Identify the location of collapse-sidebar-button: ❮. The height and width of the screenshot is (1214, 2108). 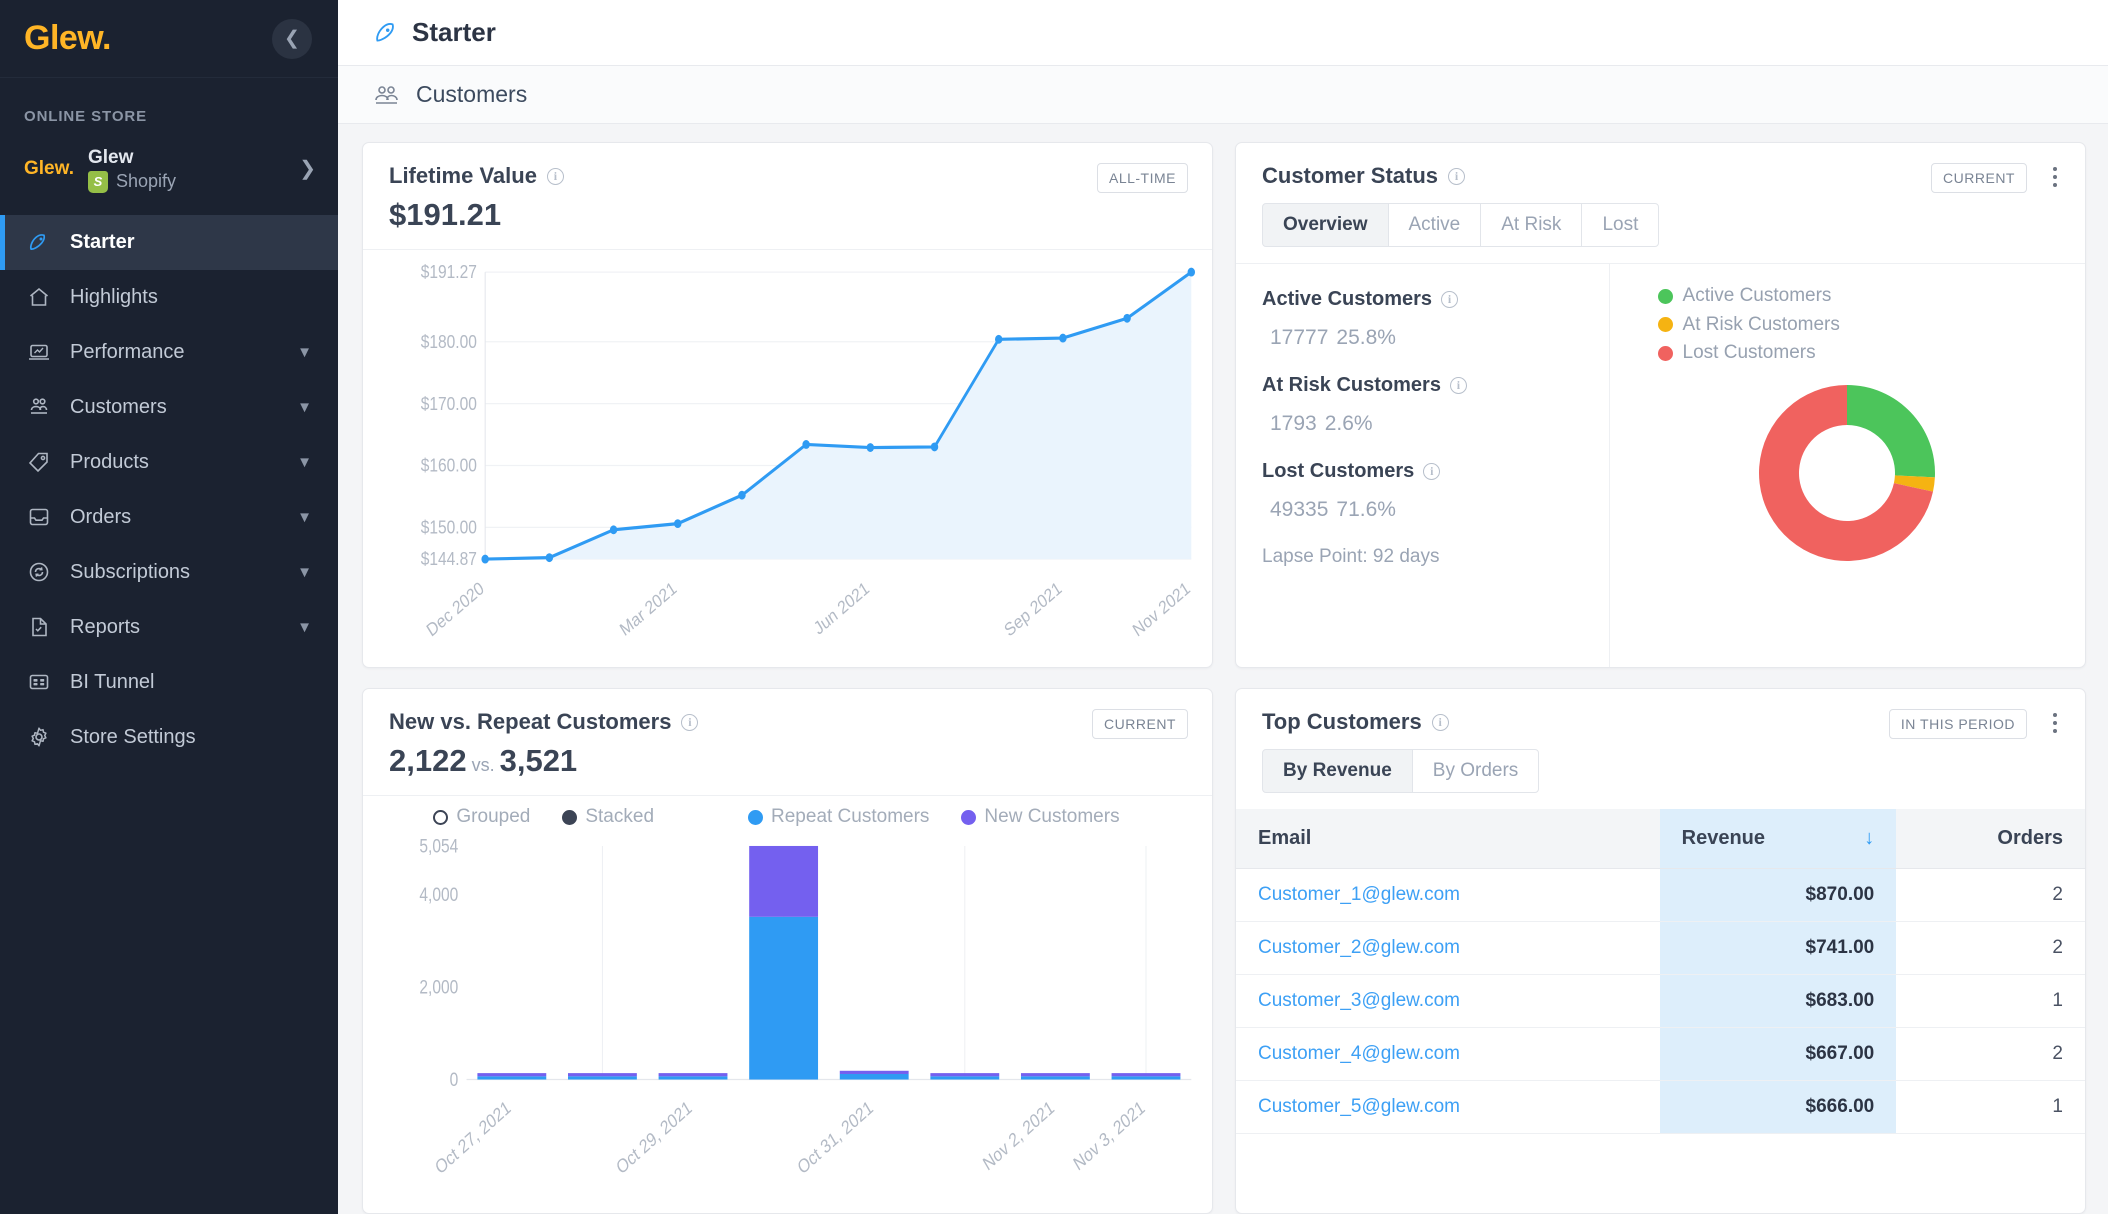
(292, 38).